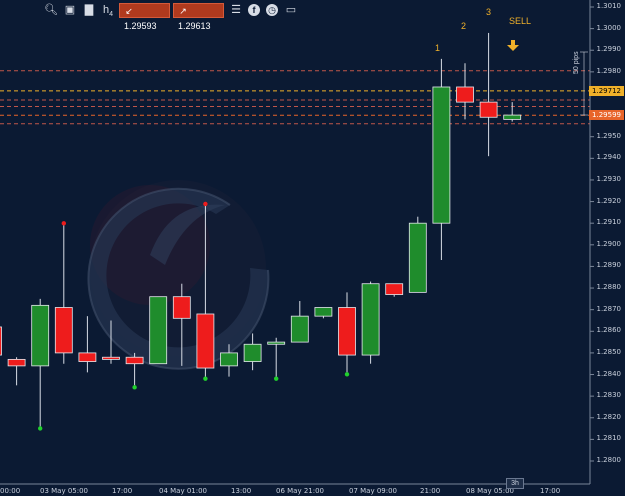  I want to click on time-axis-label: 07 May 09:00, so click(373, 491).